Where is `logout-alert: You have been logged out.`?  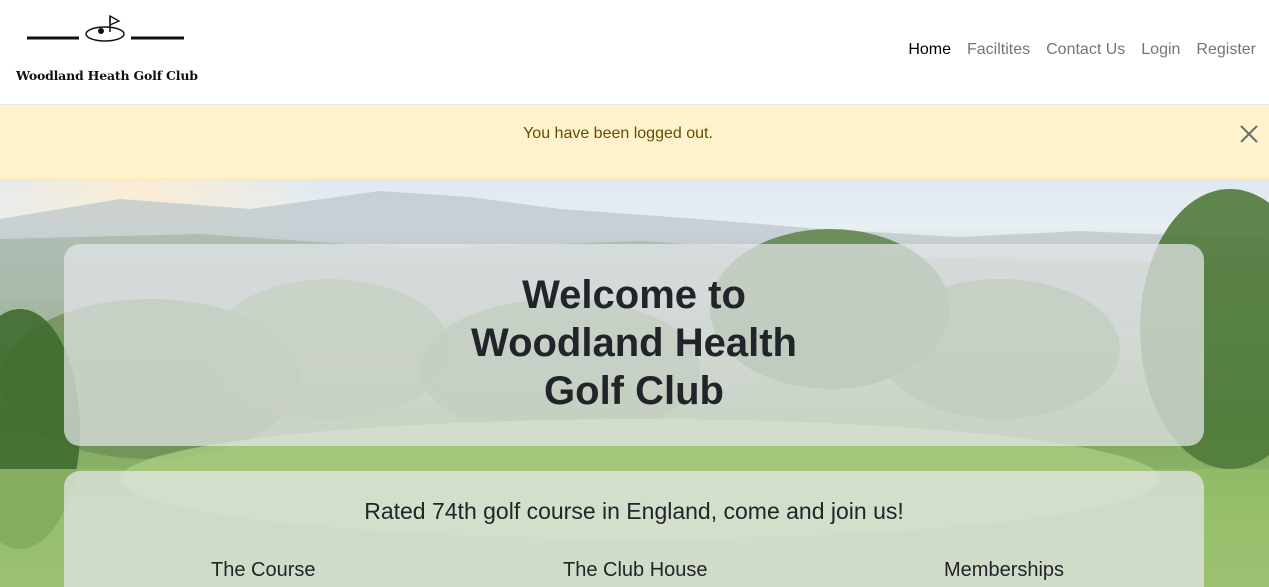 logout-alert: You have been logged out. is located at coordinates (634, 142).